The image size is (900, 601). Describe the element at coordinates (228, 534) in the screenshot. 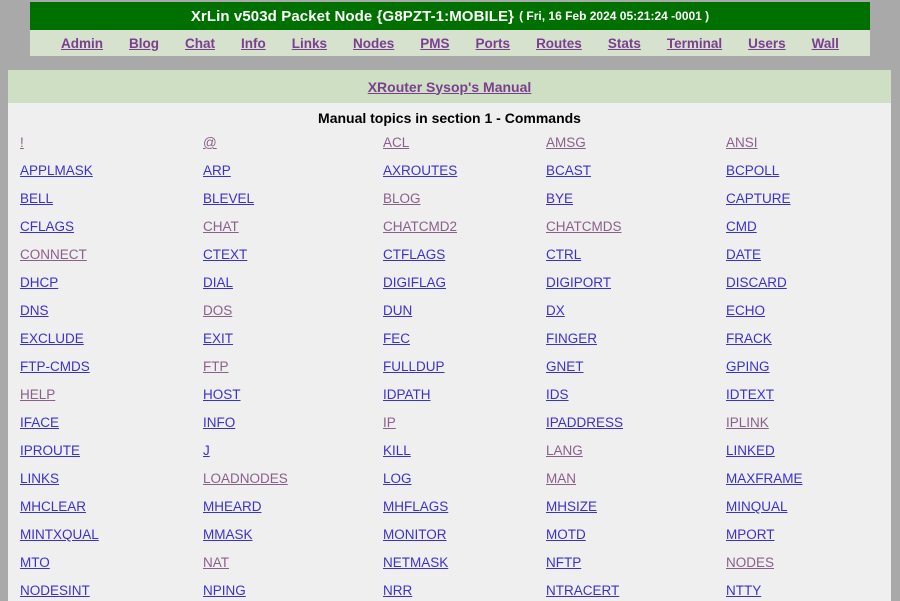

I see `topic-link-mmask: MMASK` at that location.